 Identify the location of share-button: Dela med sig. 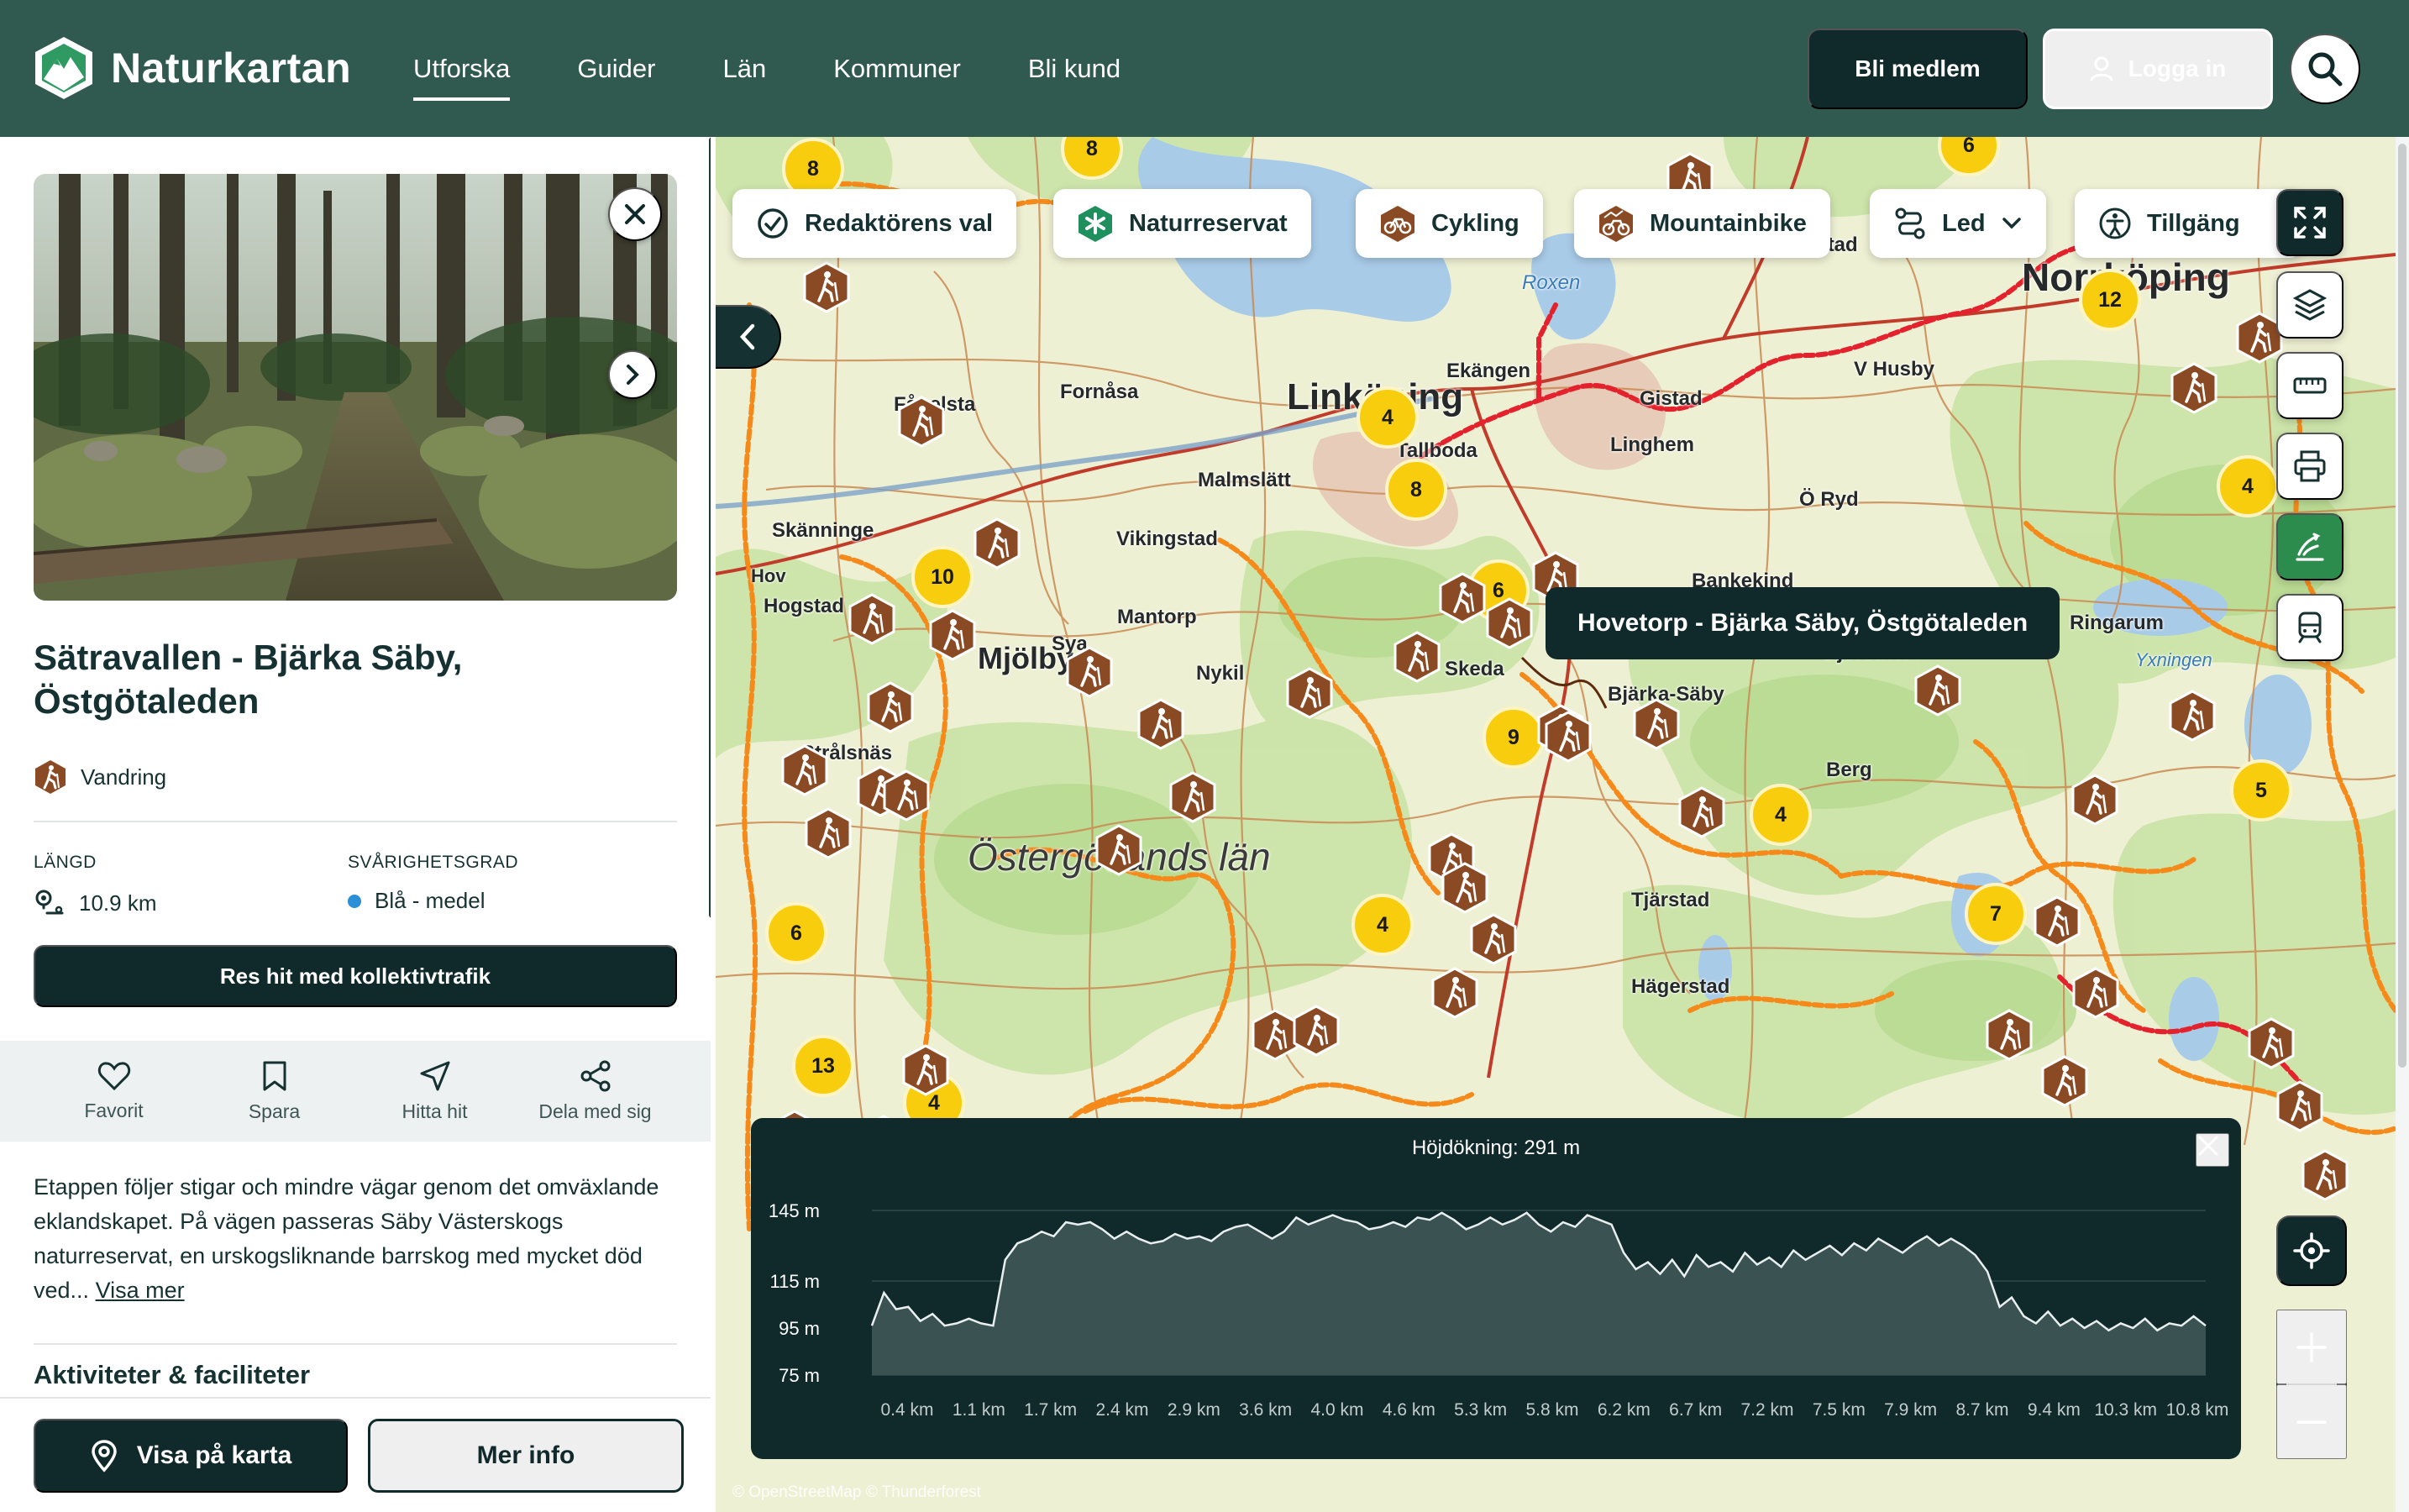
(595, 1091).